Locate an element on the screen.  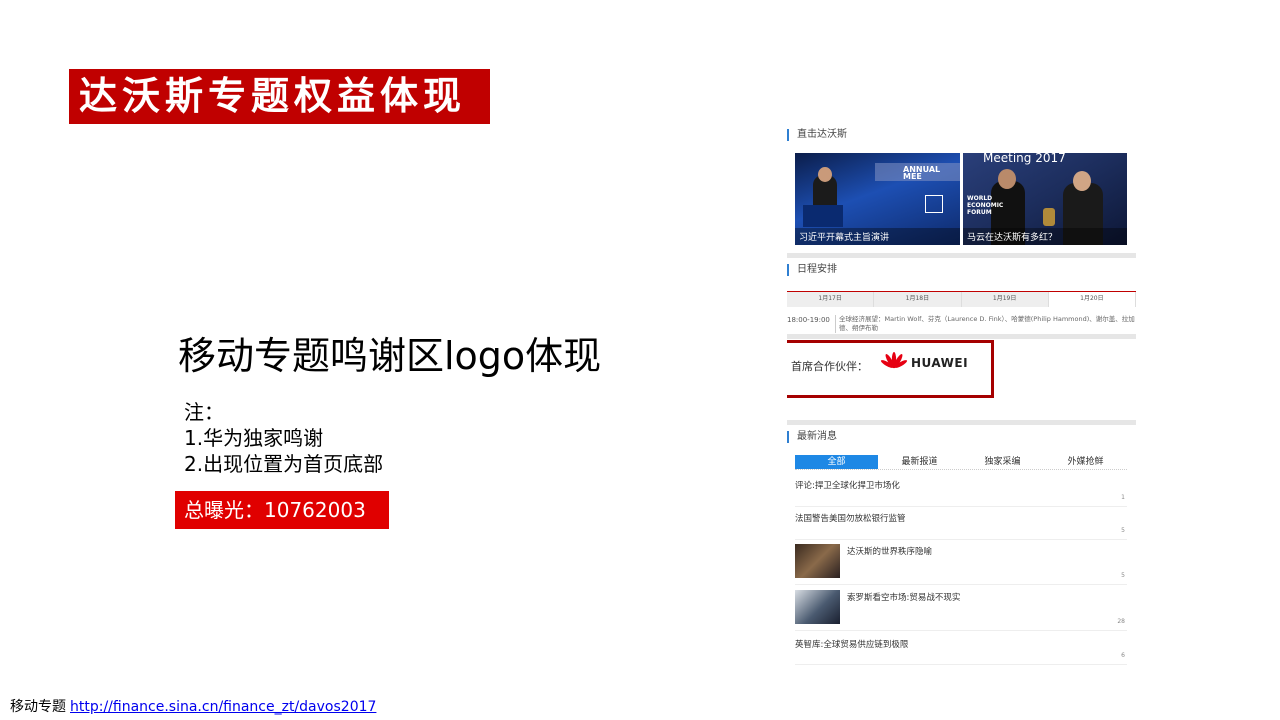
section-live-title: 直击达沃斯 is located at coordinates (817, 135).